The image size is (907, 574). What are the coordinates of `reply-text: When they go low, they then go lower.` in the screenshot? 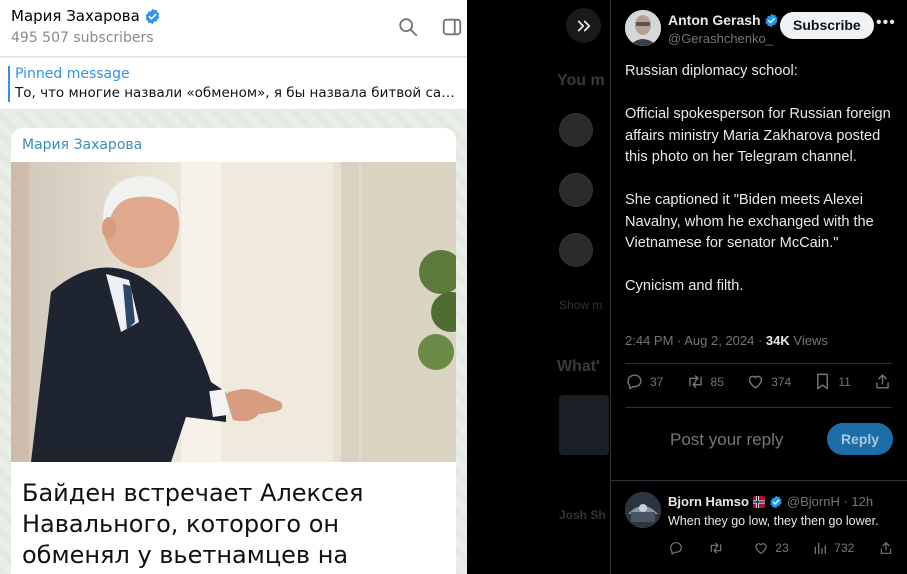 It's located at (773, 521).